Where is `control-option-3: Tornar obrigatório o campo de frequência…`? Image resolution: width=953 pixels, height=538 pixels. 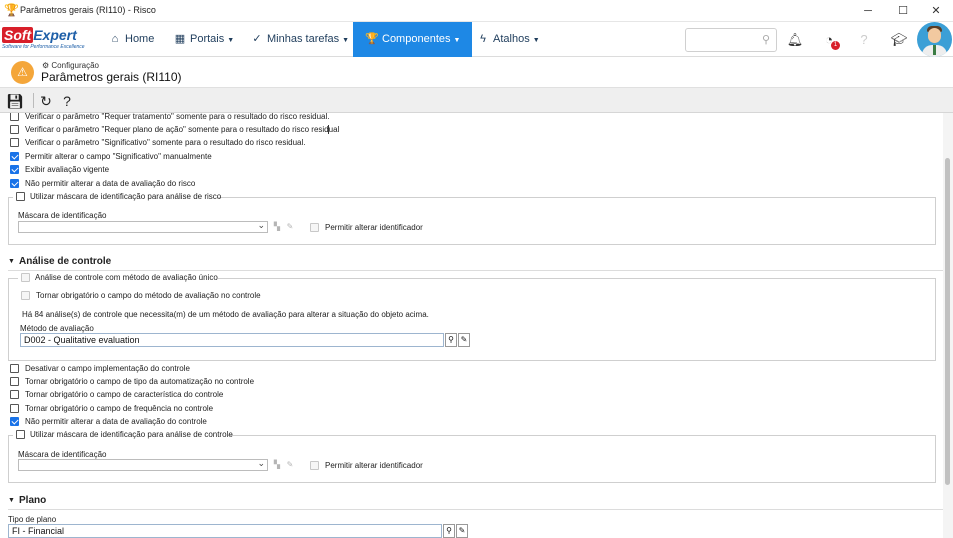
control-option-3: Tornar obrigatório o campo de frequência… is located at coordinates (210, 409).